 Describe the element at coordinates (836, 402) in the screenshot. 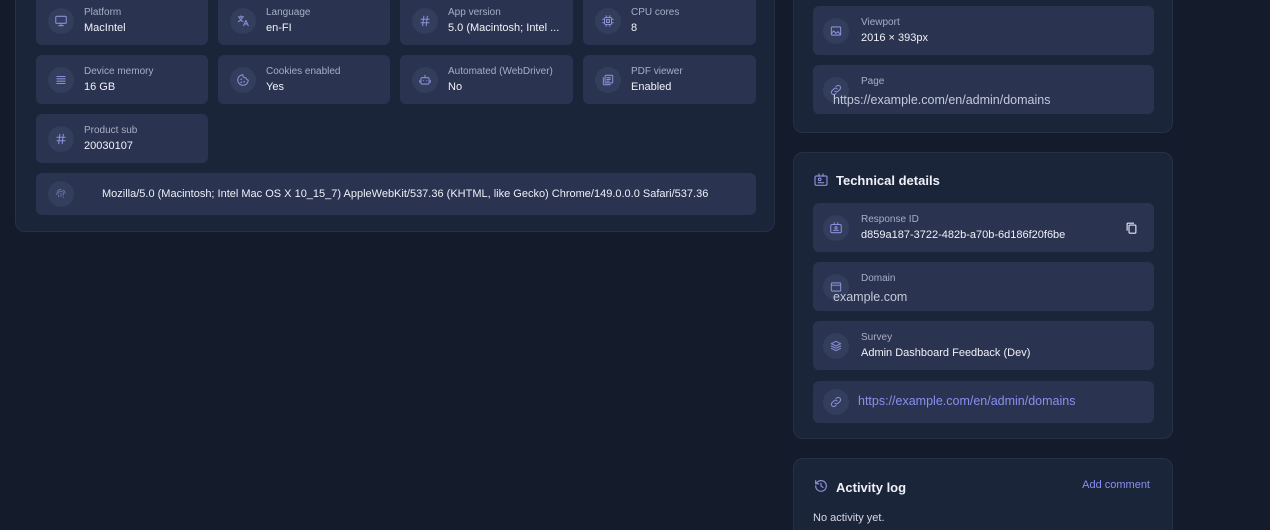

I see `link-icon` at that location.